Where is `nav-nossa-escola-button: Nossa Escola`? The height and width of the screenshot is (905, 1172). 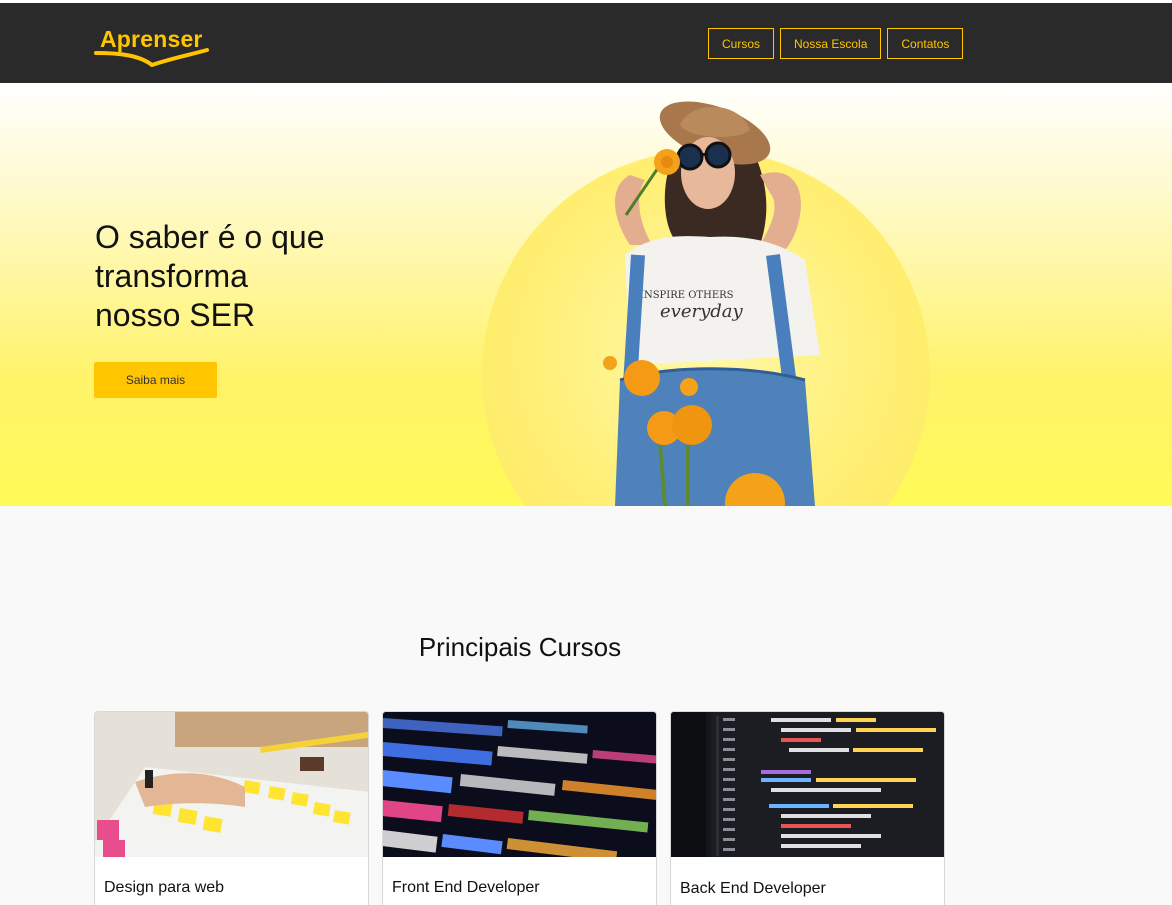 nav-nossa-escola-button: Nossa Escola is located at coordinates (831, 43).